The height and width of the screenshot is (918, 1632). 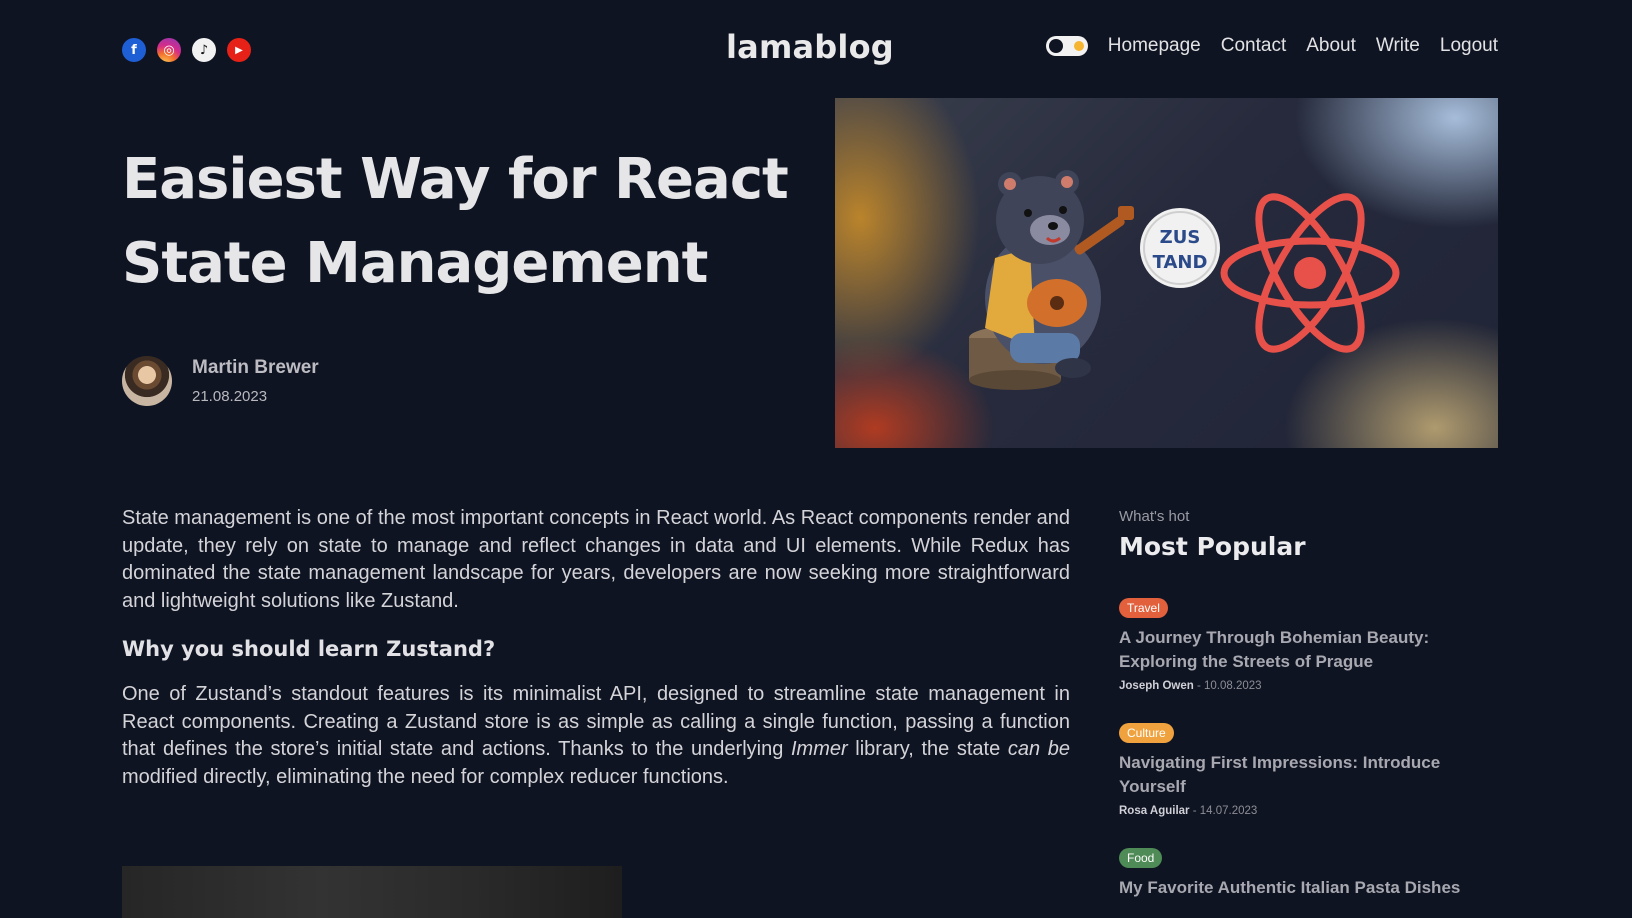 I want to click on zustand-badge-text: ZUS, so click(x=1180, y=237).